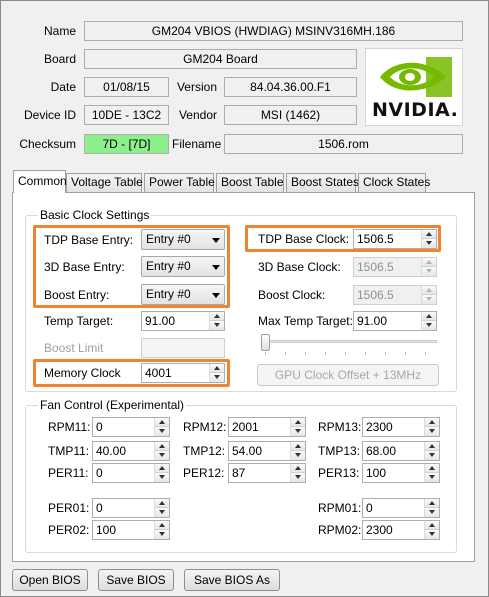 This screenshot has height=597, width=489. Describe the element at coordinates (267, 427) in the screenshot. I see `rpm12-input: 2001` at that location.